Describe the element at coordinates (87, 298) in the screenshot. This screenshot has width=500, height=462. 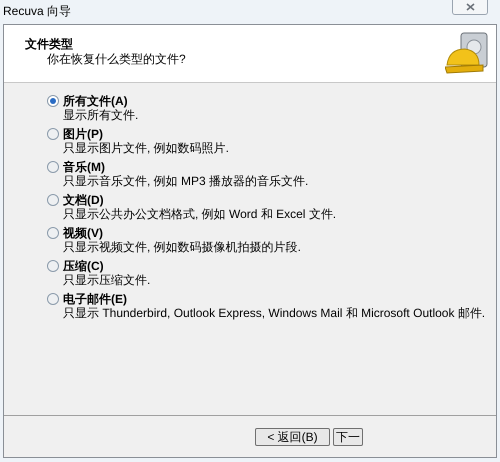
I see `radio-option: 电子邮件(E)` at that location.